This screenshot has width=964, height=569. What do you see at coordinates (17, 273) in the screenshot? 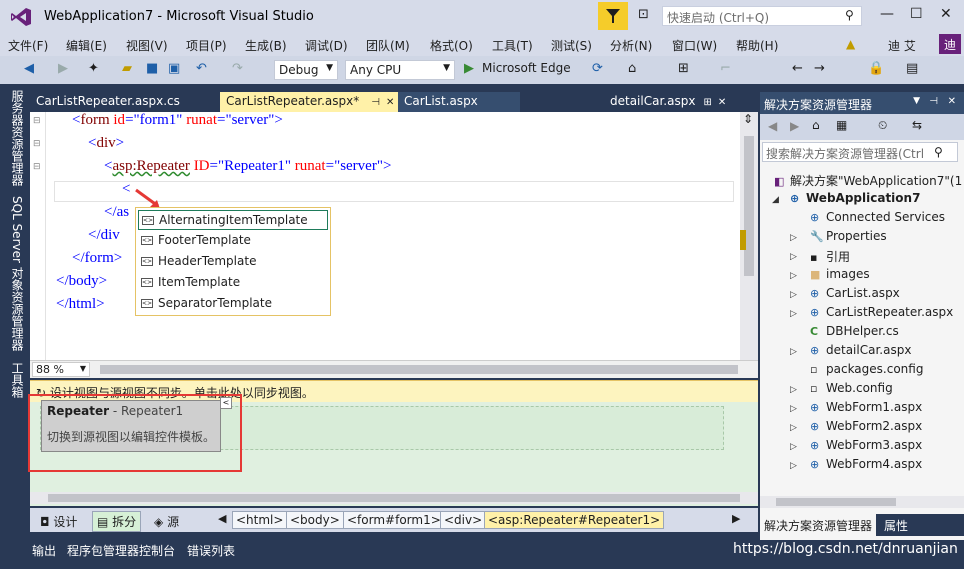
I see `sql-server-explorer-tab: SQL Server 对象资源管理器` at bounding box center [17, 273].